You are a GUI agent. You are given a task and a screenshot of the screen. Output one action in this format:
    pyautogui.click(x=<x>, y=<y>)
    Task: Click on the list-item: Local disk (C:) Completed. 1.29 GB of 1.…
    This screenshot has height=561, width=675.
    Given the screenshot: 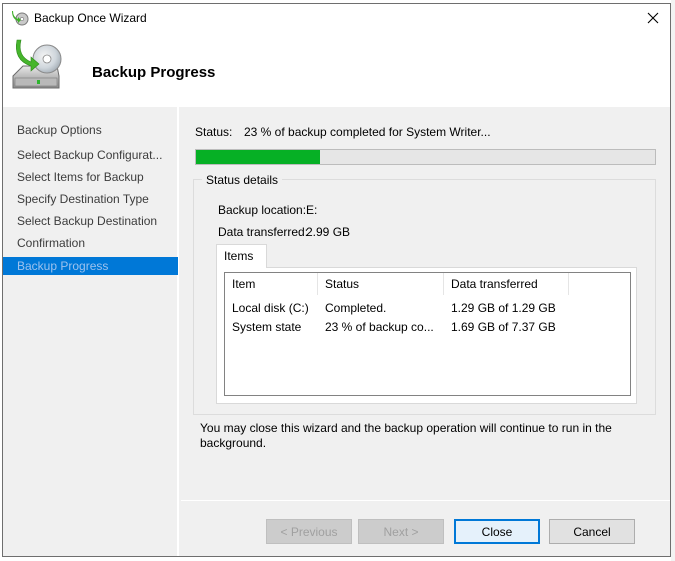 What is the action you would take?
    pyautogui.click(x=427, y=308)
    